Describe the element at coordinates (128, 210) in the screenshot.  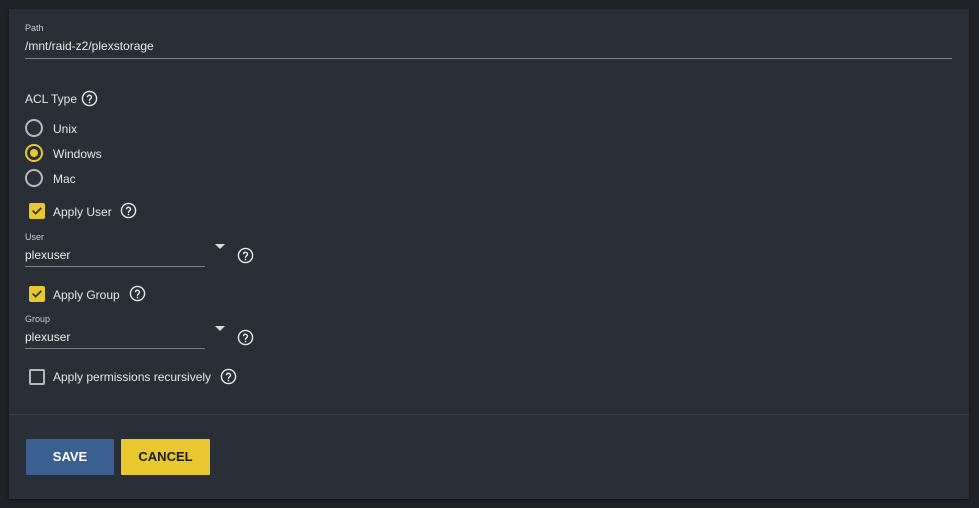
I see `apply-user-help-icon` at that location.